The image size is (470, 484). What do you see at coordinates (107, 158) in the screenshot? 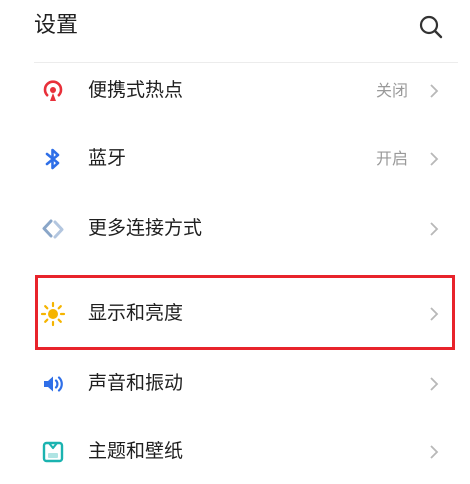
I see `settings-item-label: 蓝牙` at bounding box center [107, 158].